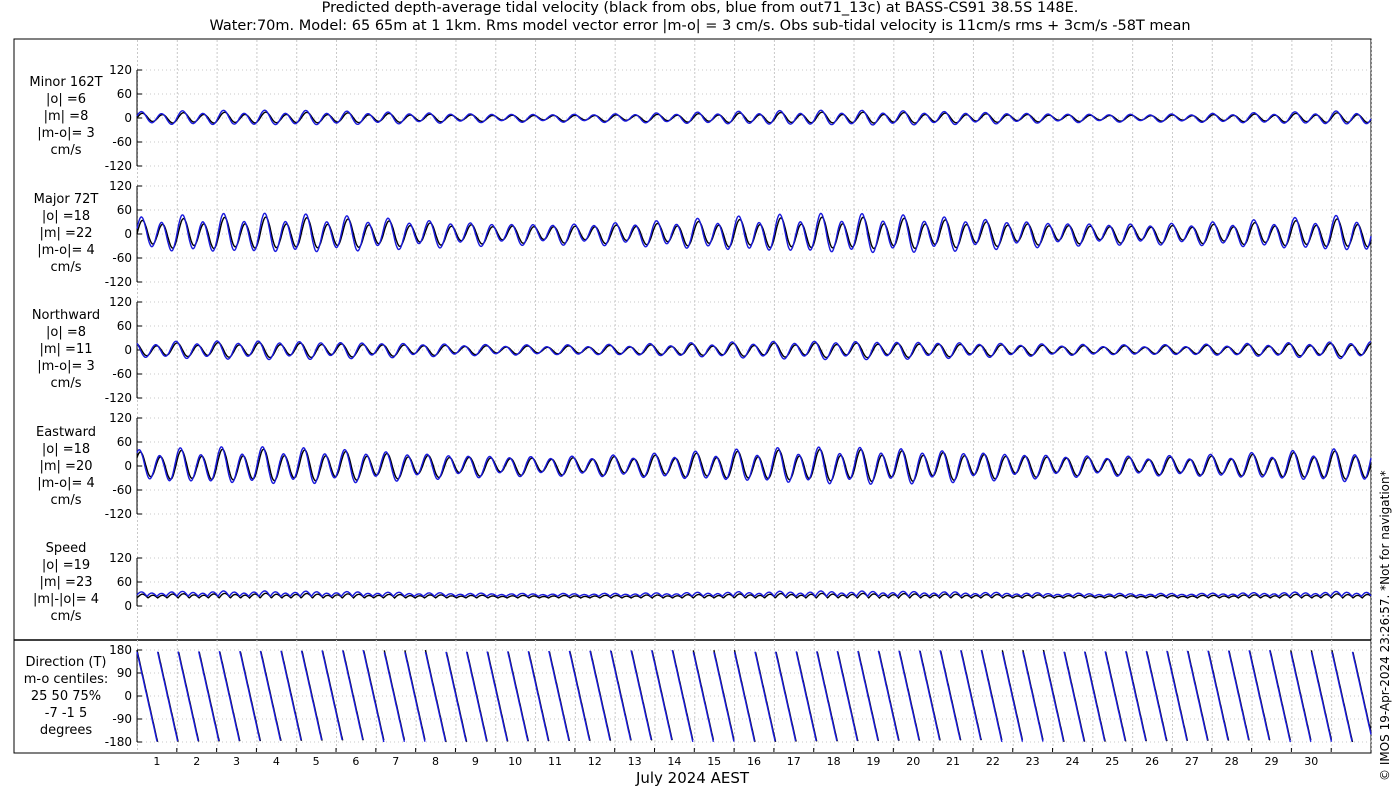 This screenshot has height=800, width=1400. I want to click on y-tick-label: 120, so click(120, 418).